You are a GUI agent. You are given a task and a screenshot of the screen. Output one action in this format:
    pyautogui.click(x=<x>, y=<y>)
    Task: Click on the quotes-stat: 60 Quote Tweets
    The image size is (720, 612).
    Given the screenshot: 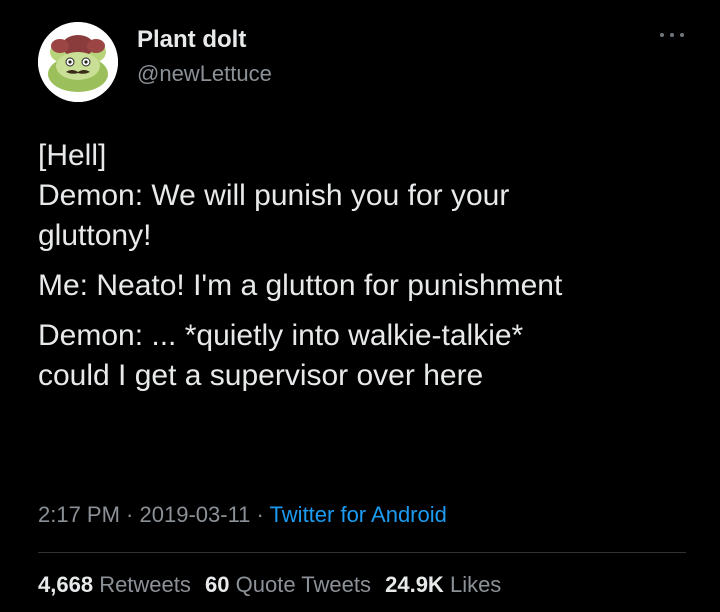 What is the action you would take?
    pyautogui.click(x=288, y=584)
    